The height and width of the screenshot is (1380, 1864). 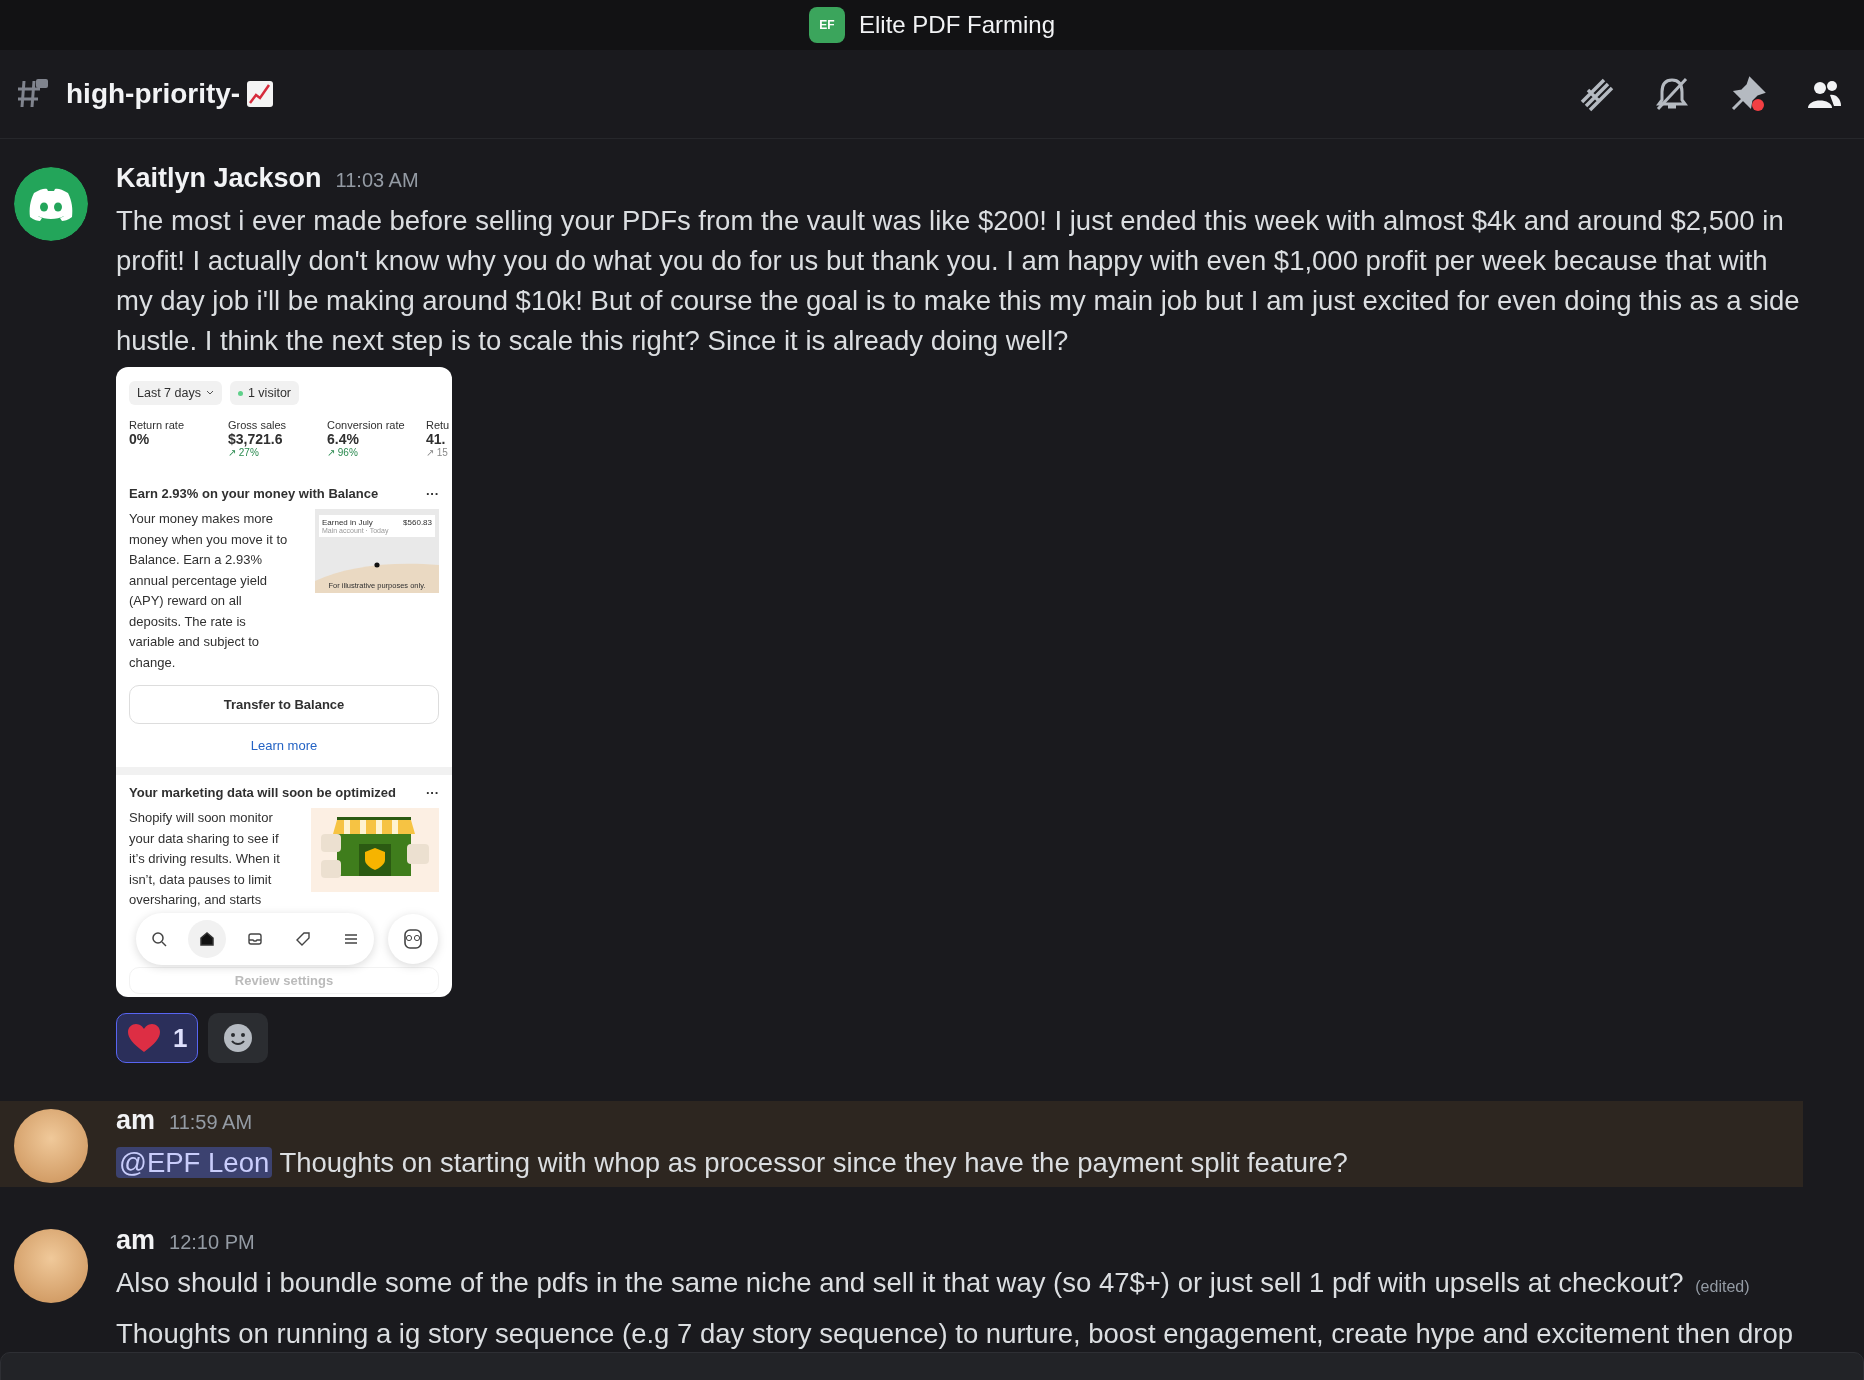 I want to click on metric-value: 0%, so click(x=140, y=439).